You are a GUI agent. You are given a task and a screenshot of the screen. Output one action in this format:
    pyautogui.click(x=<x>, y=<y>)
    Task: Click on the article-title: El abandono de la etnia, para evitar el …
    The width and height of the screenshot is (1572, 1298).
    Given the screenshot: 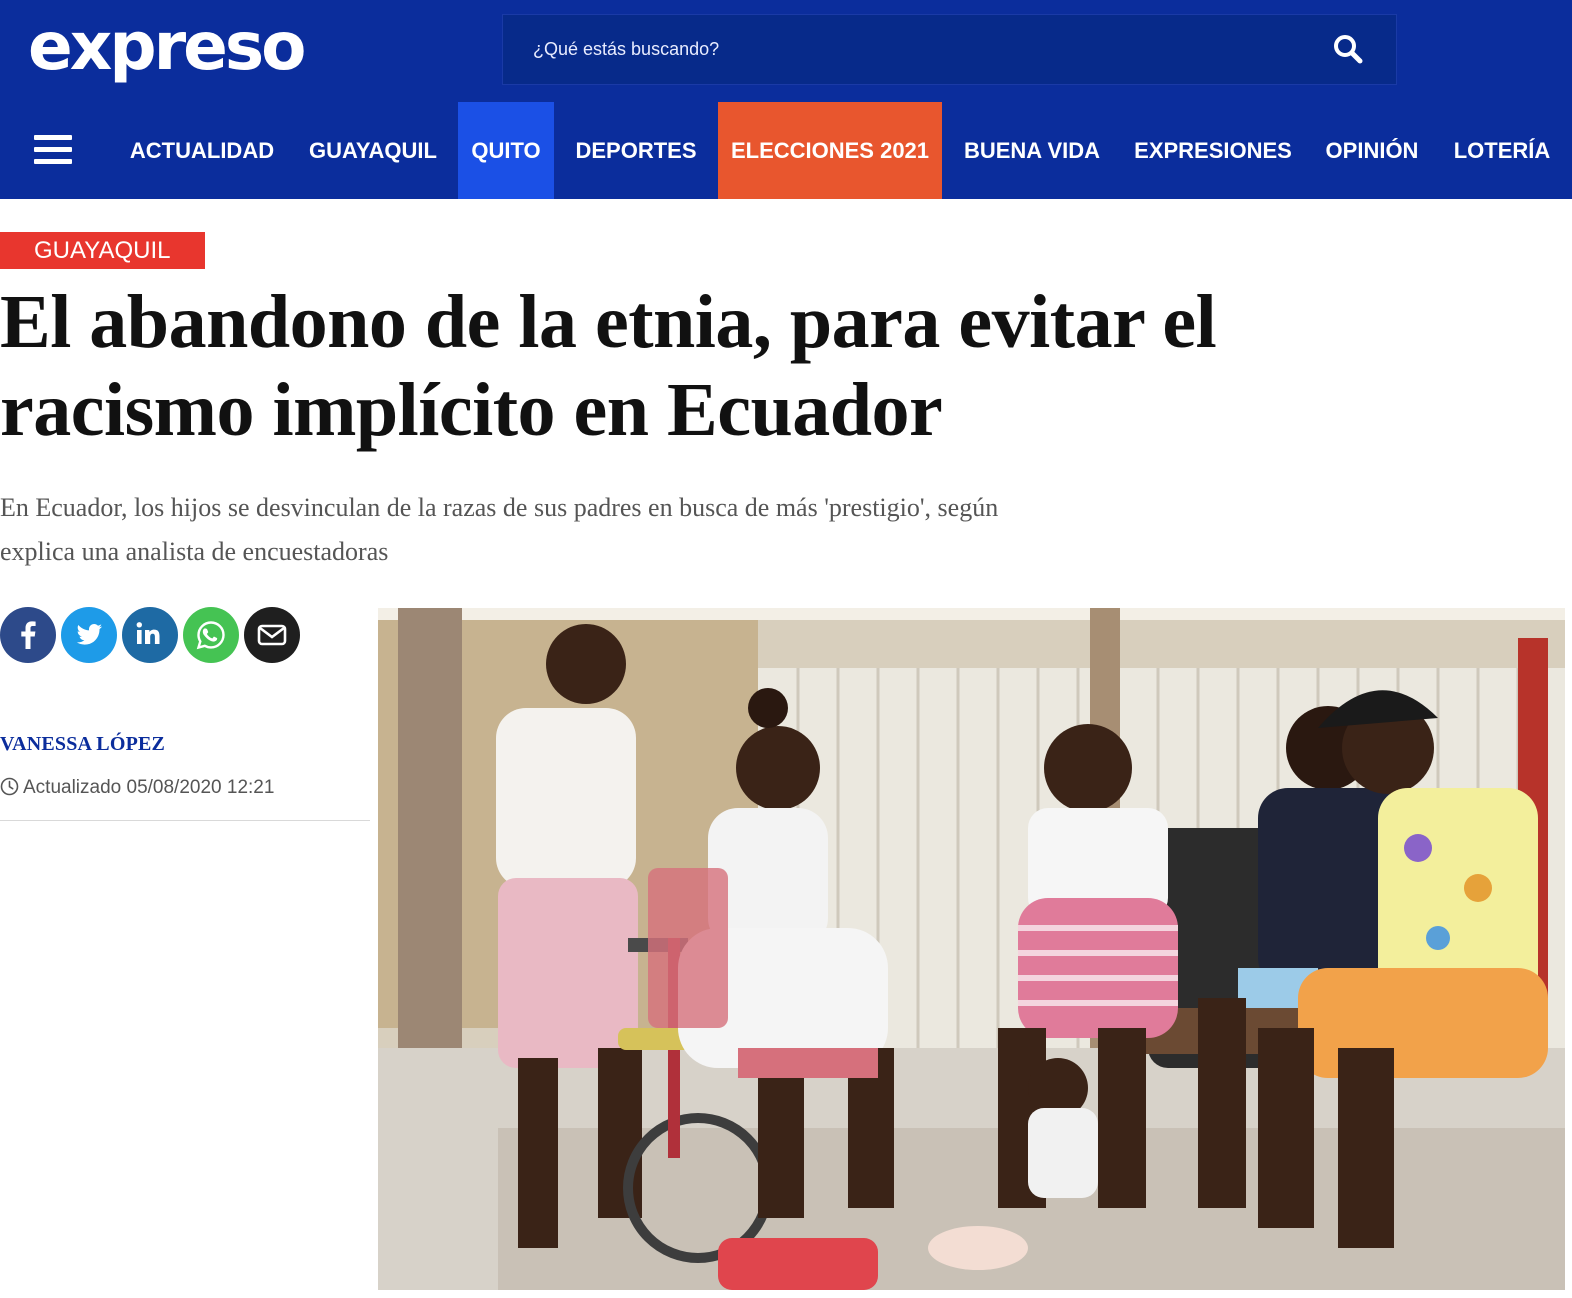 What is the action you would take?
    pyautogui.click(x=720, y=366)
    